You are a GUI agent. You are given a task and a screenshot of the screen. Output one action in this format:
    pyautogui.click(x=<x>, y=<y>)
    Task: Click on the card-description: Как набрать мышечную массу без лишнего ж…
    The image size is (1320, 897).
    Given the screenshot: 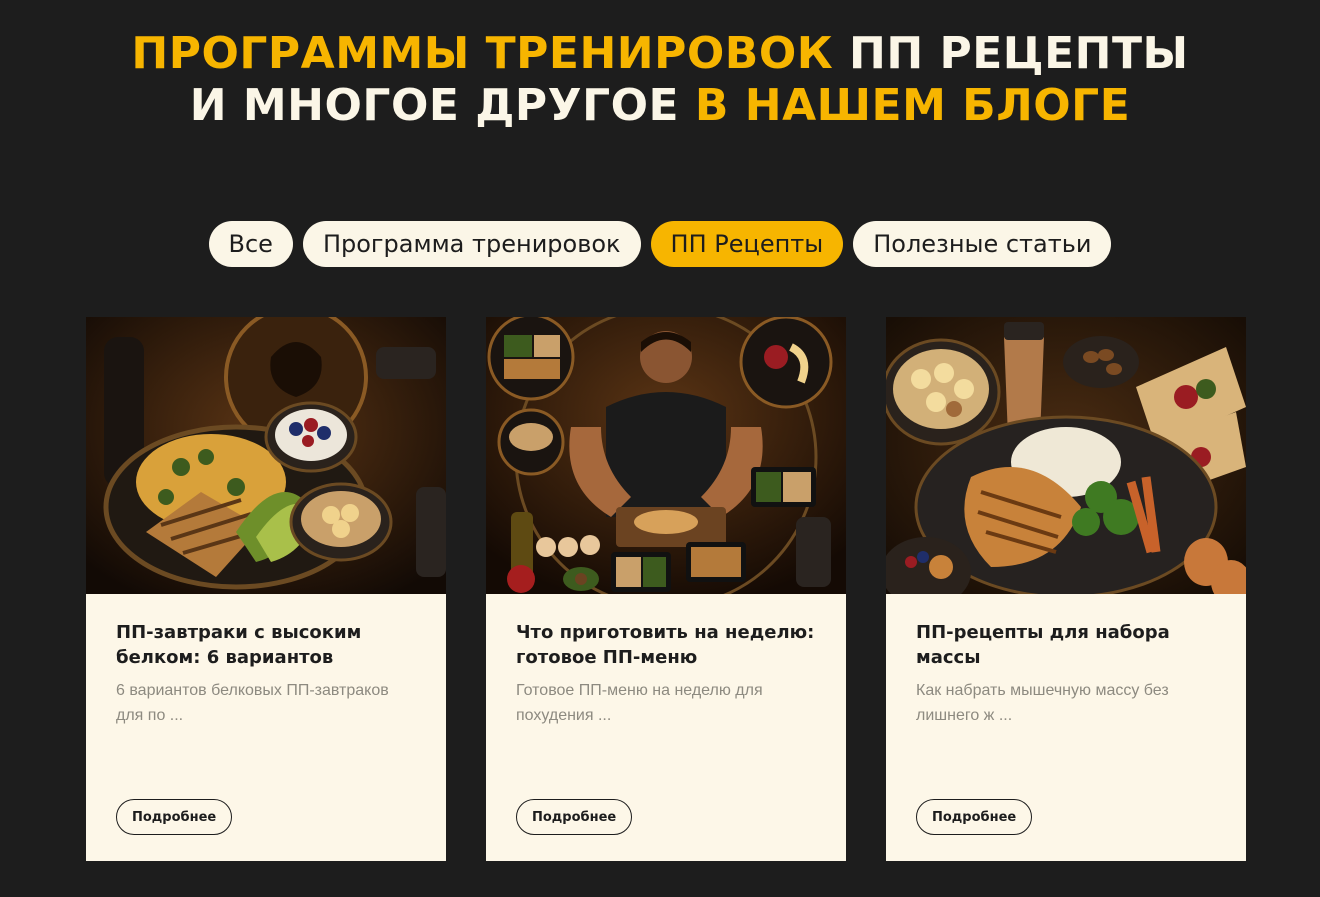 What is the action you would take?
    pyautogui.click(x=1042, y=703)
    